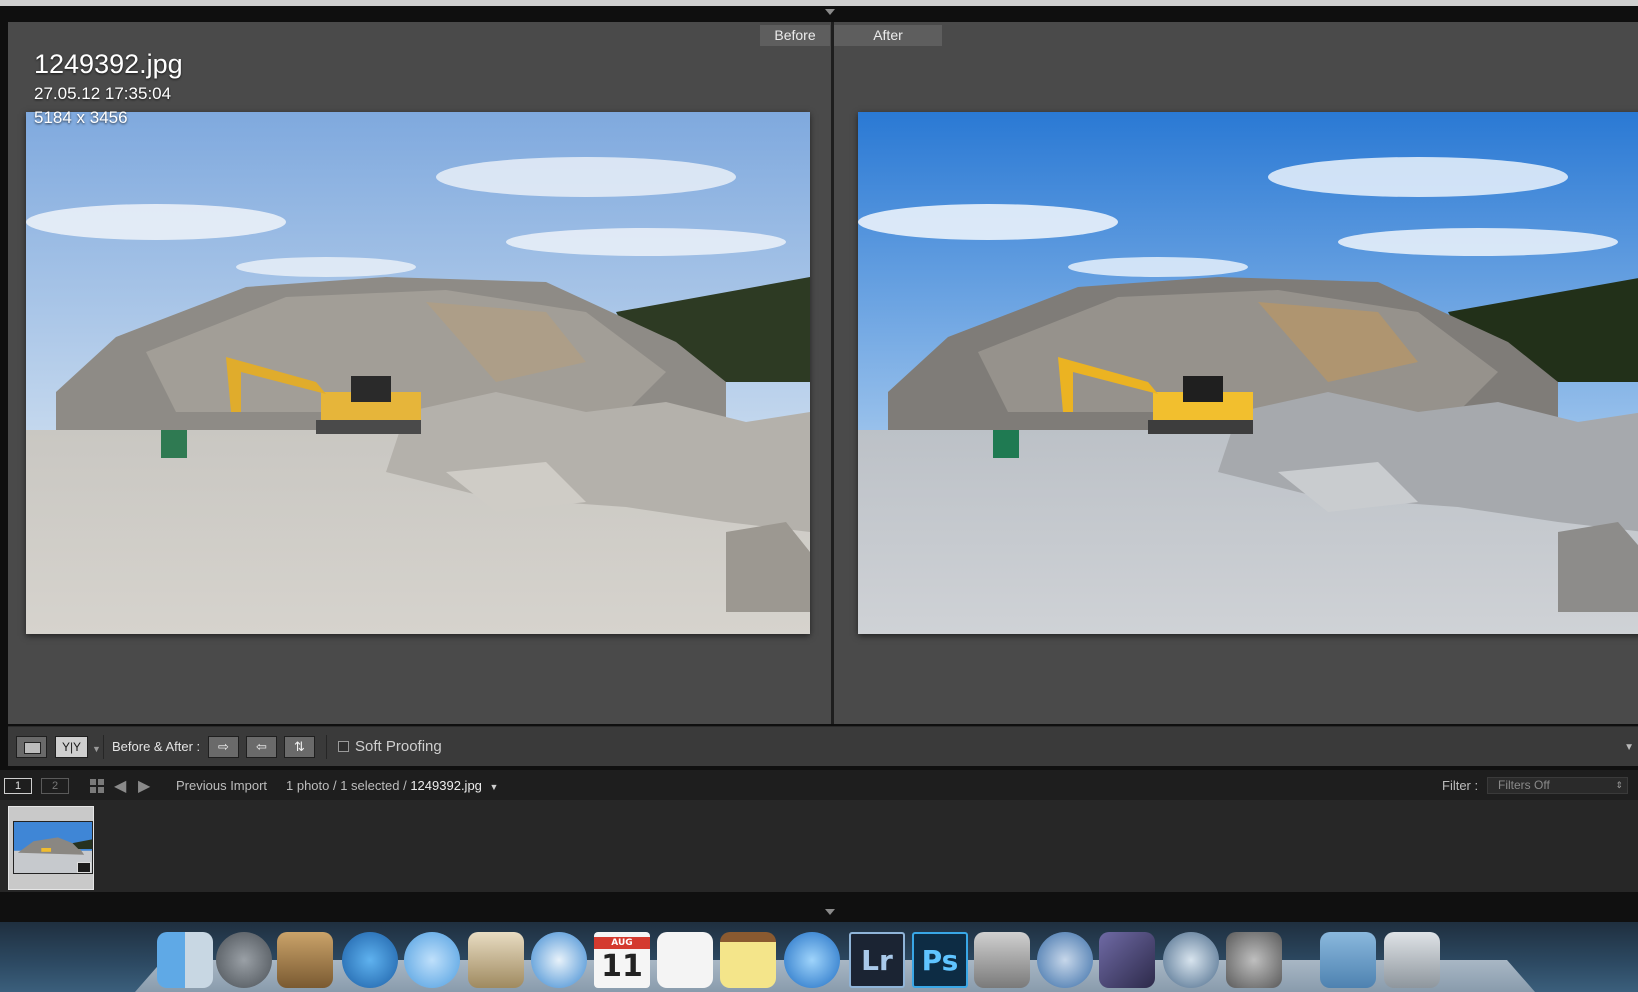 The image size is (1638, 992). Describe the element at coordinates (819, 846) in the screenshot. I see `filmstrip` at that location.